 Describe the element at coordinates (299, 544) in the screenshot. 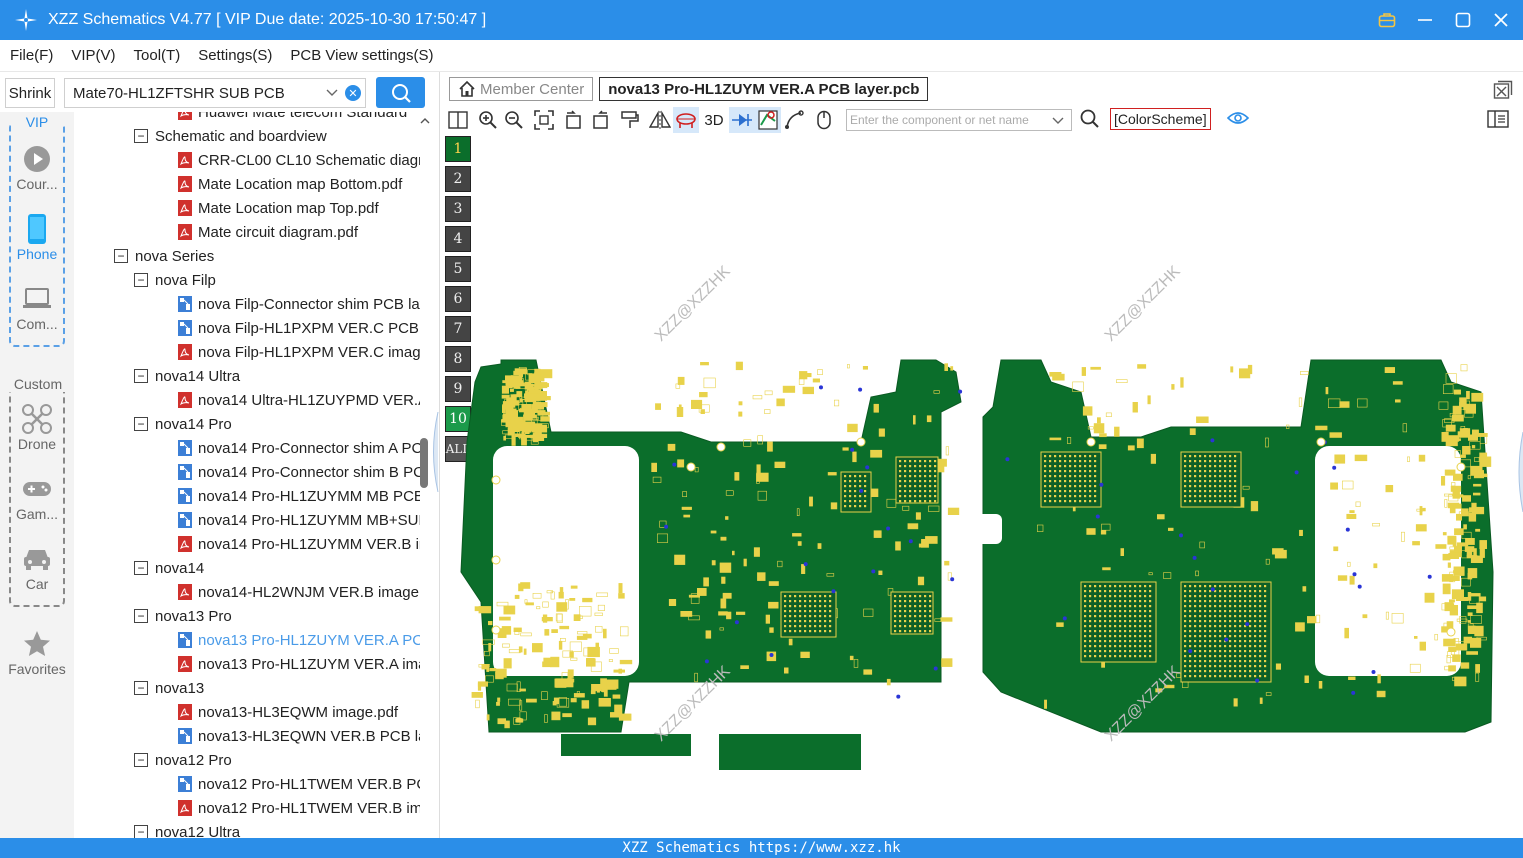

I see `tree-file: nova14 Pro-HL1ZUYMM VER.B ima` at that location.